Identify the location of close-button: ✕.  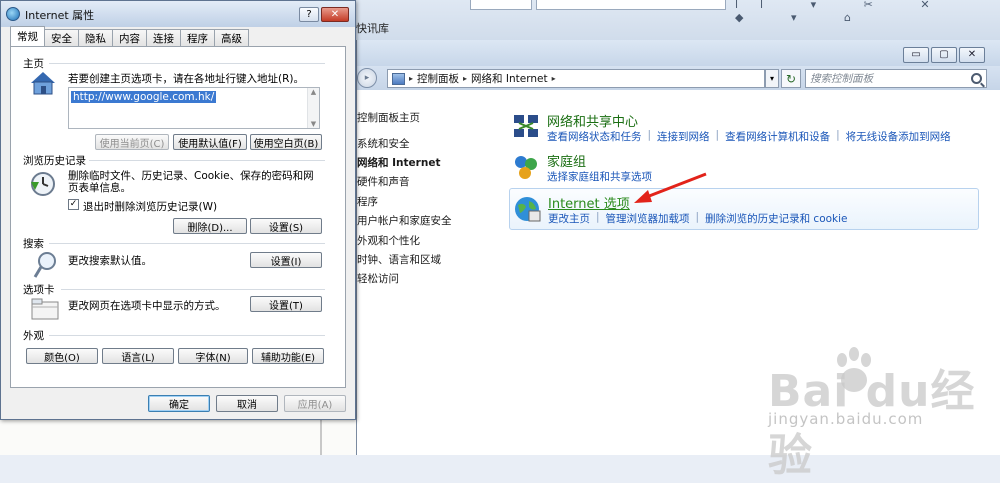
(972, 55).